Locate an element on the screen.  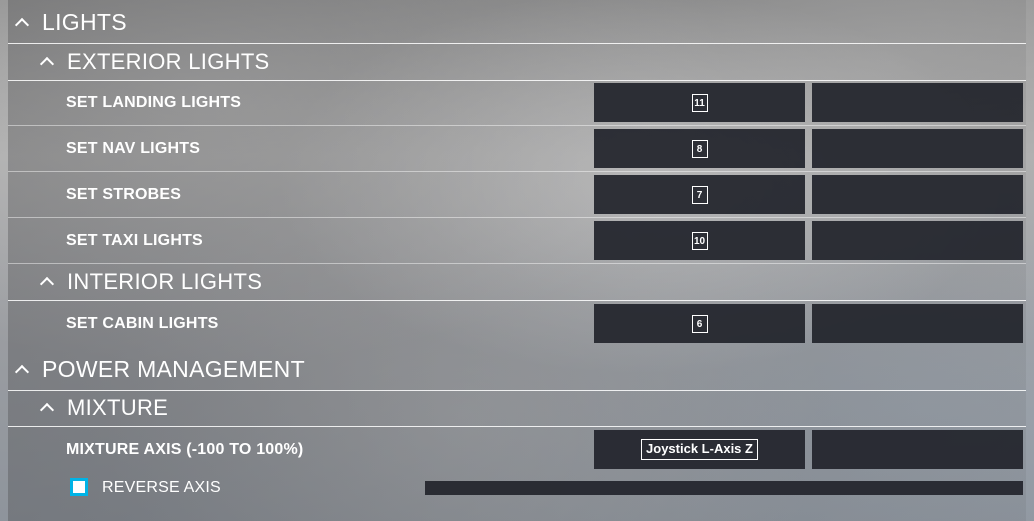
binding-row-strobes: SET STROBES 7 is located at coordinates (517, 195).